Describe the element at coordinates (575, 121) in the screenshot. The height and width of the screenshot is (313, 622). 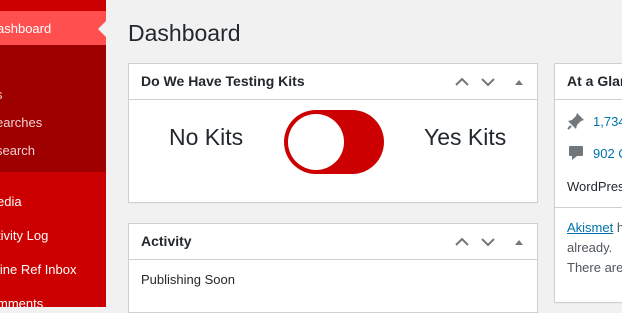
I see `pin-icon` at that location.